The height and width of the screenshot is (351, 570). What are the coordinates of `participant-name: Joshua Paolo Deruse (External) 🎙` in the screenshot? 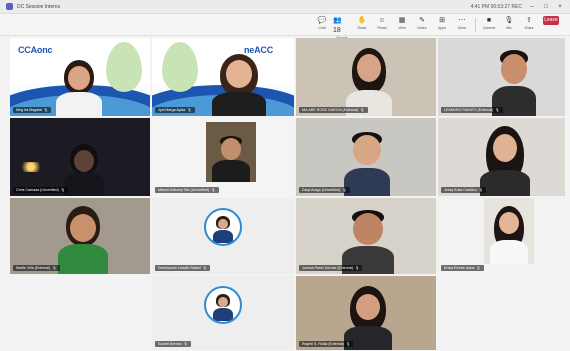 It's located at (331, 268).